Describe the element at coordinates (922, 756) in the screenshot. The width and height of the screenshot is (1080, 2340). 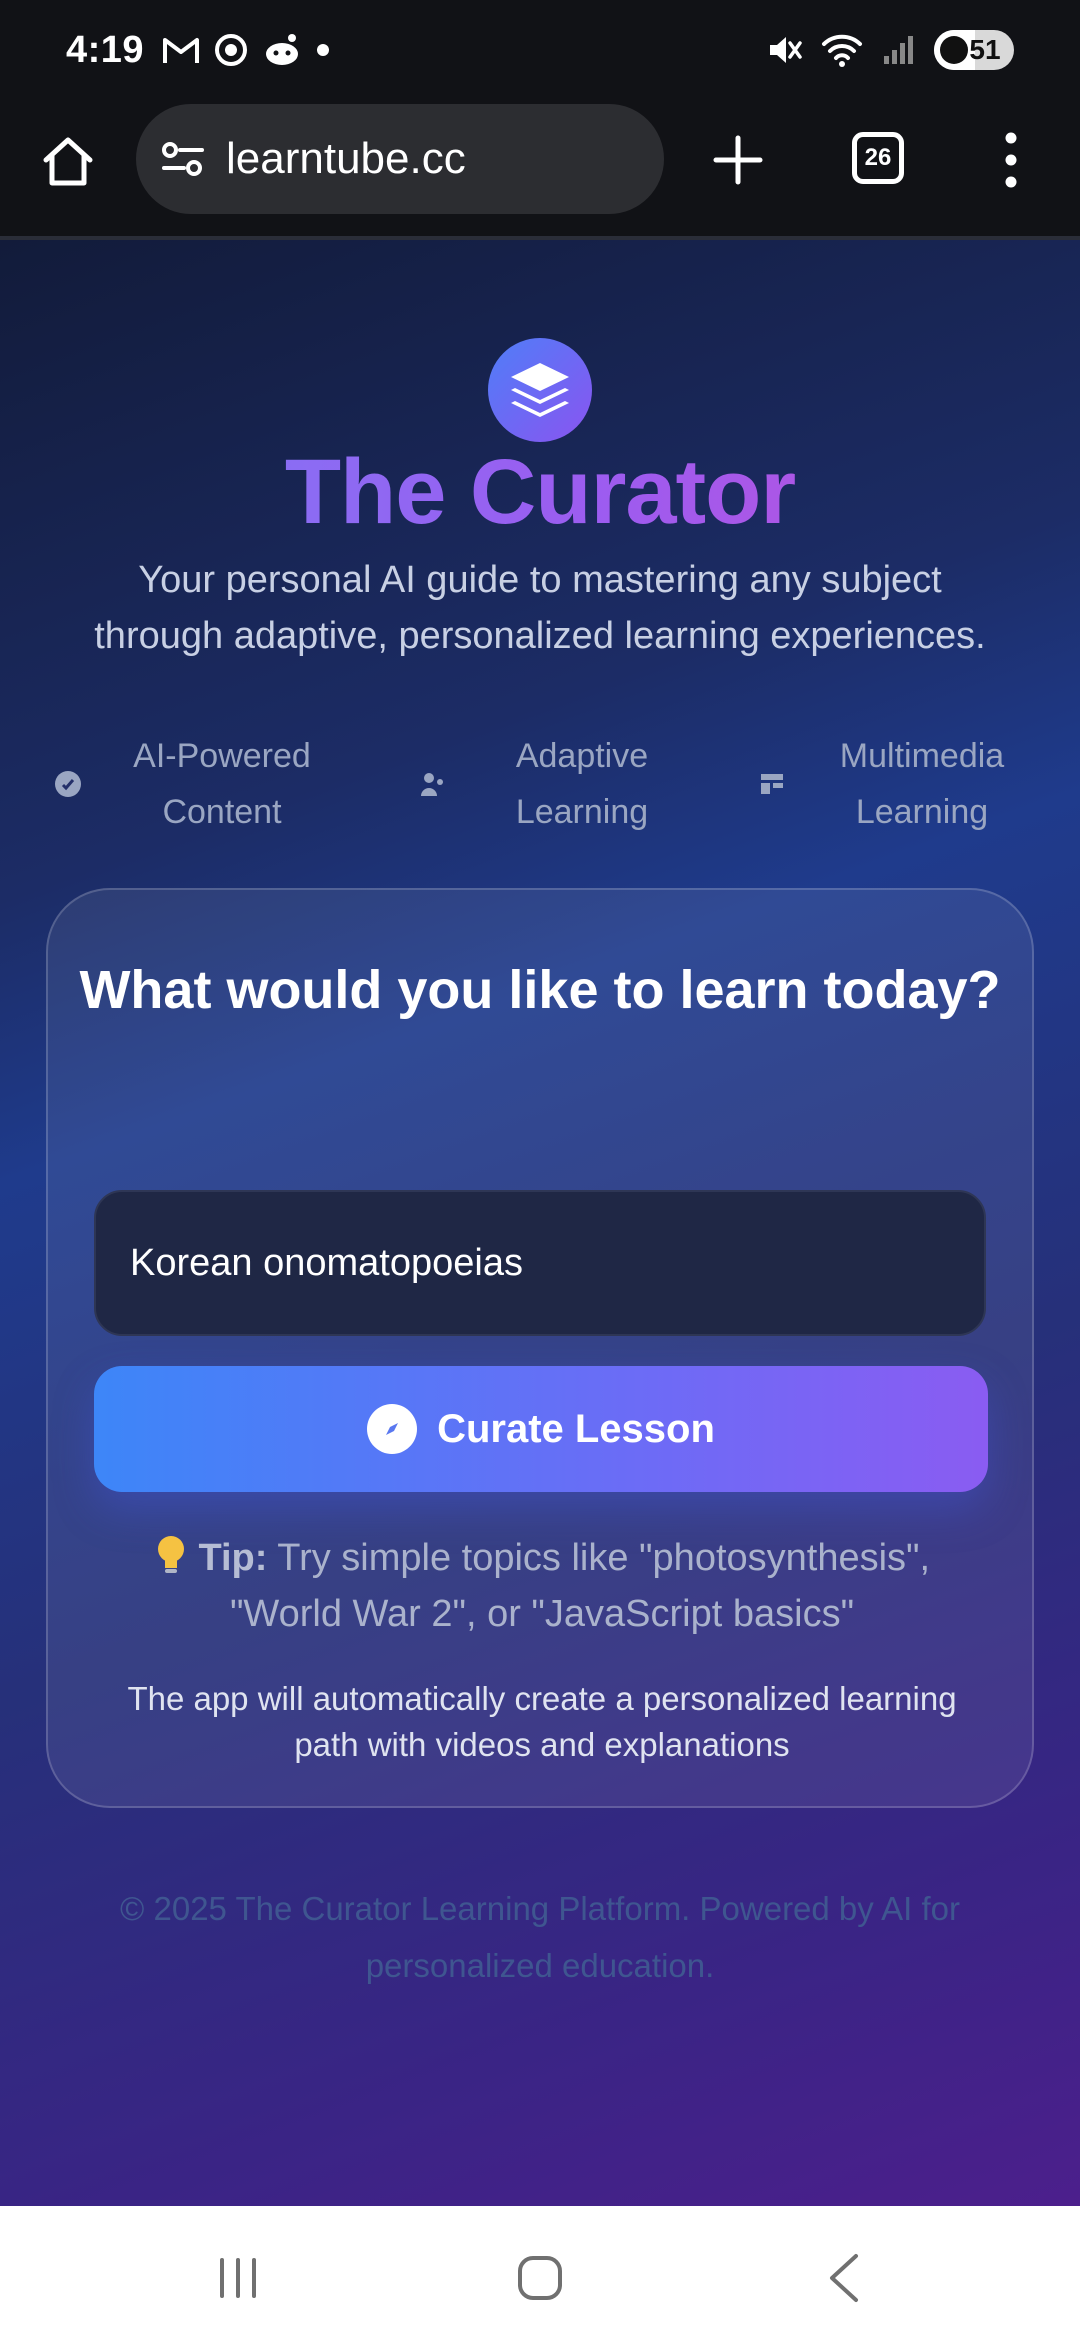
I see `feature-line: Multimedia` at that location.